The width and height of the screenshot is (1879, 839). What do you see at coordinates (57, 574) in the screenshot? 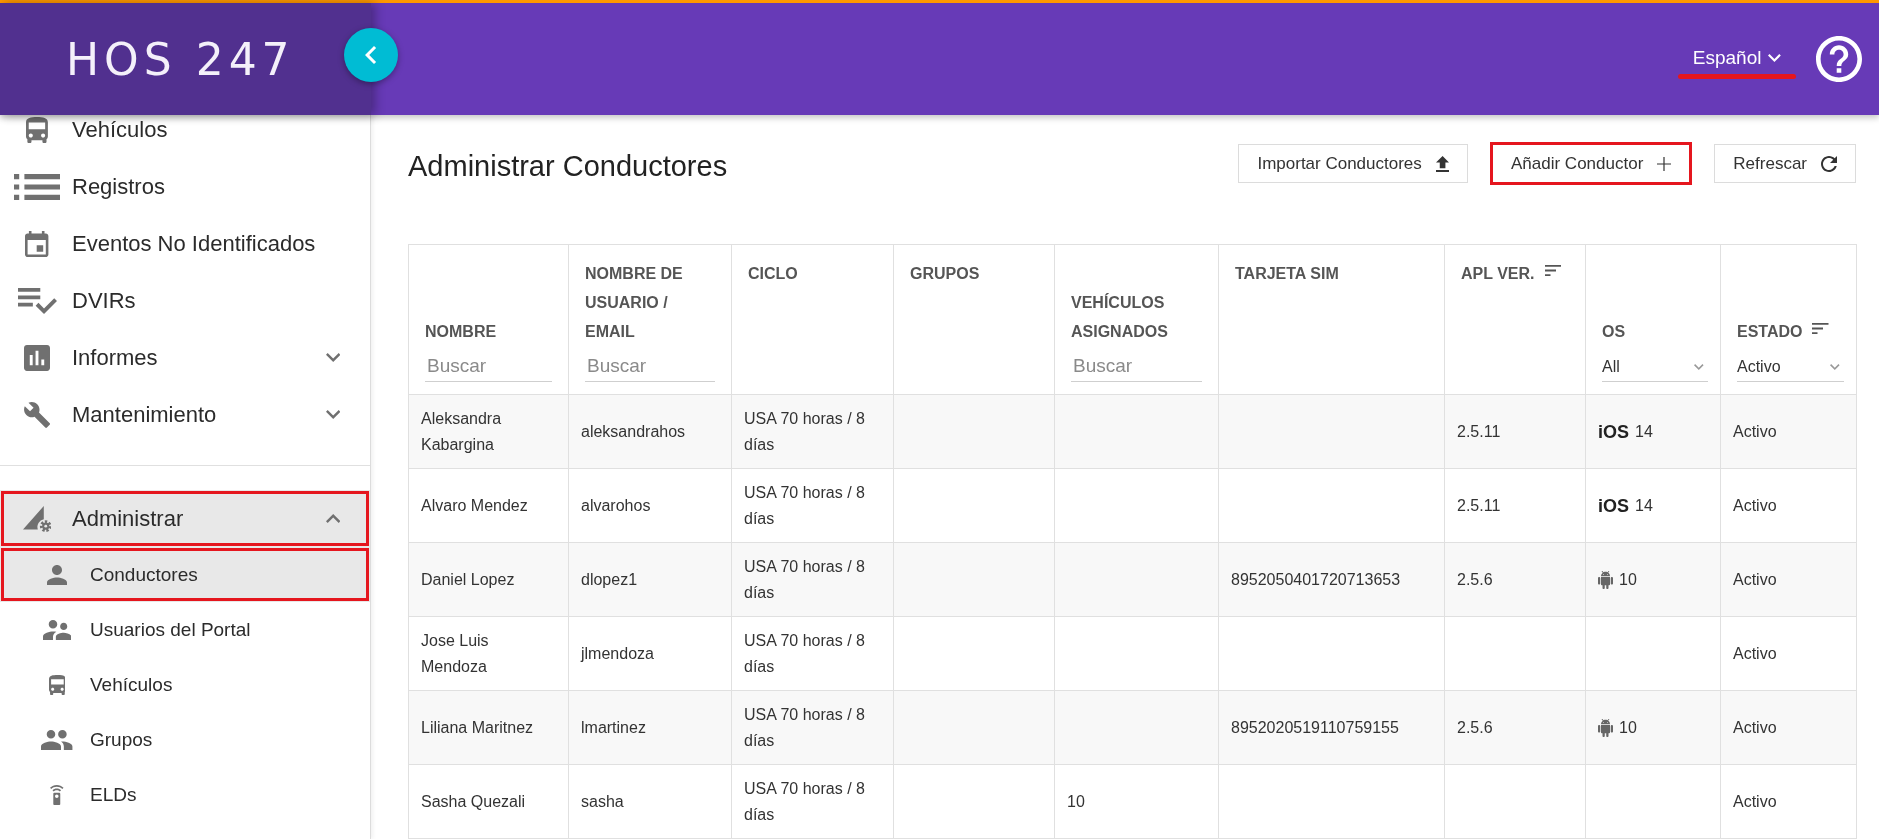
I see `person-icon` at bounding box center [57, 574].